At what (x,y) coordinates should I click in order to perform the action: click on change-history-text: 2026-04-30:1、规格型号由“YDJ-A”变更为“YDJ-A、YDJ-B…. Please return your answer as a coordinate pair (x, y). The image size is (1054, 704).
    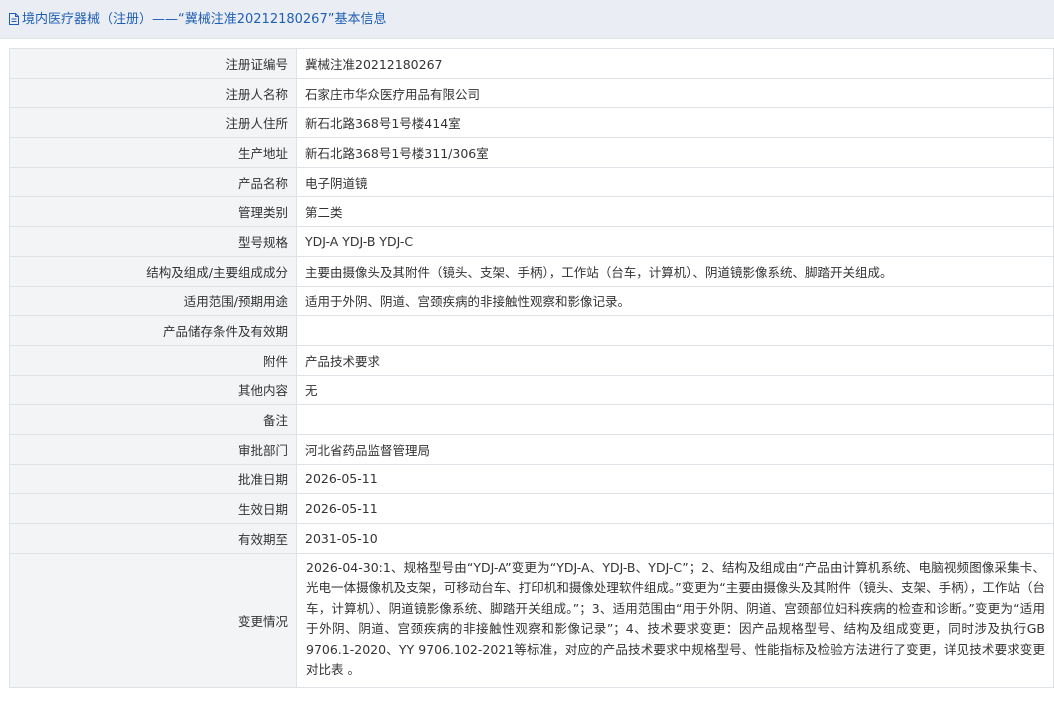
    Looking at the image, I should click on (675, 620).